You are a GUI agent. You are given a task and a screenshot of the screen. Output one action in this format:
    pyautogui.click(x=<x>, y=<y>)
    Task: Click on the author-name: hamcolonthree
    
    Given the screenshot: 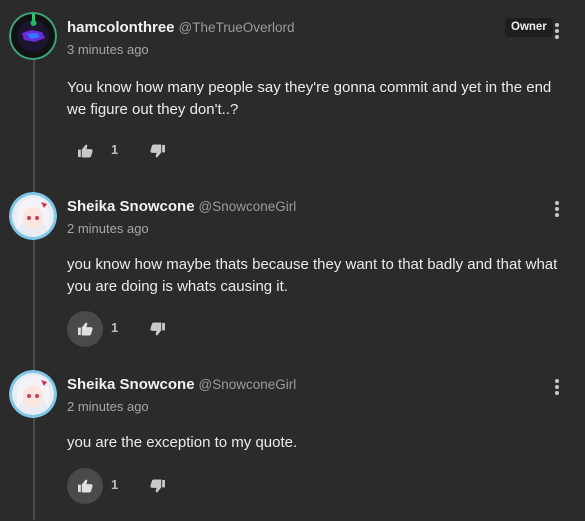 What is the action you would take?
    pyautogui.click(x=121, y=27)
    